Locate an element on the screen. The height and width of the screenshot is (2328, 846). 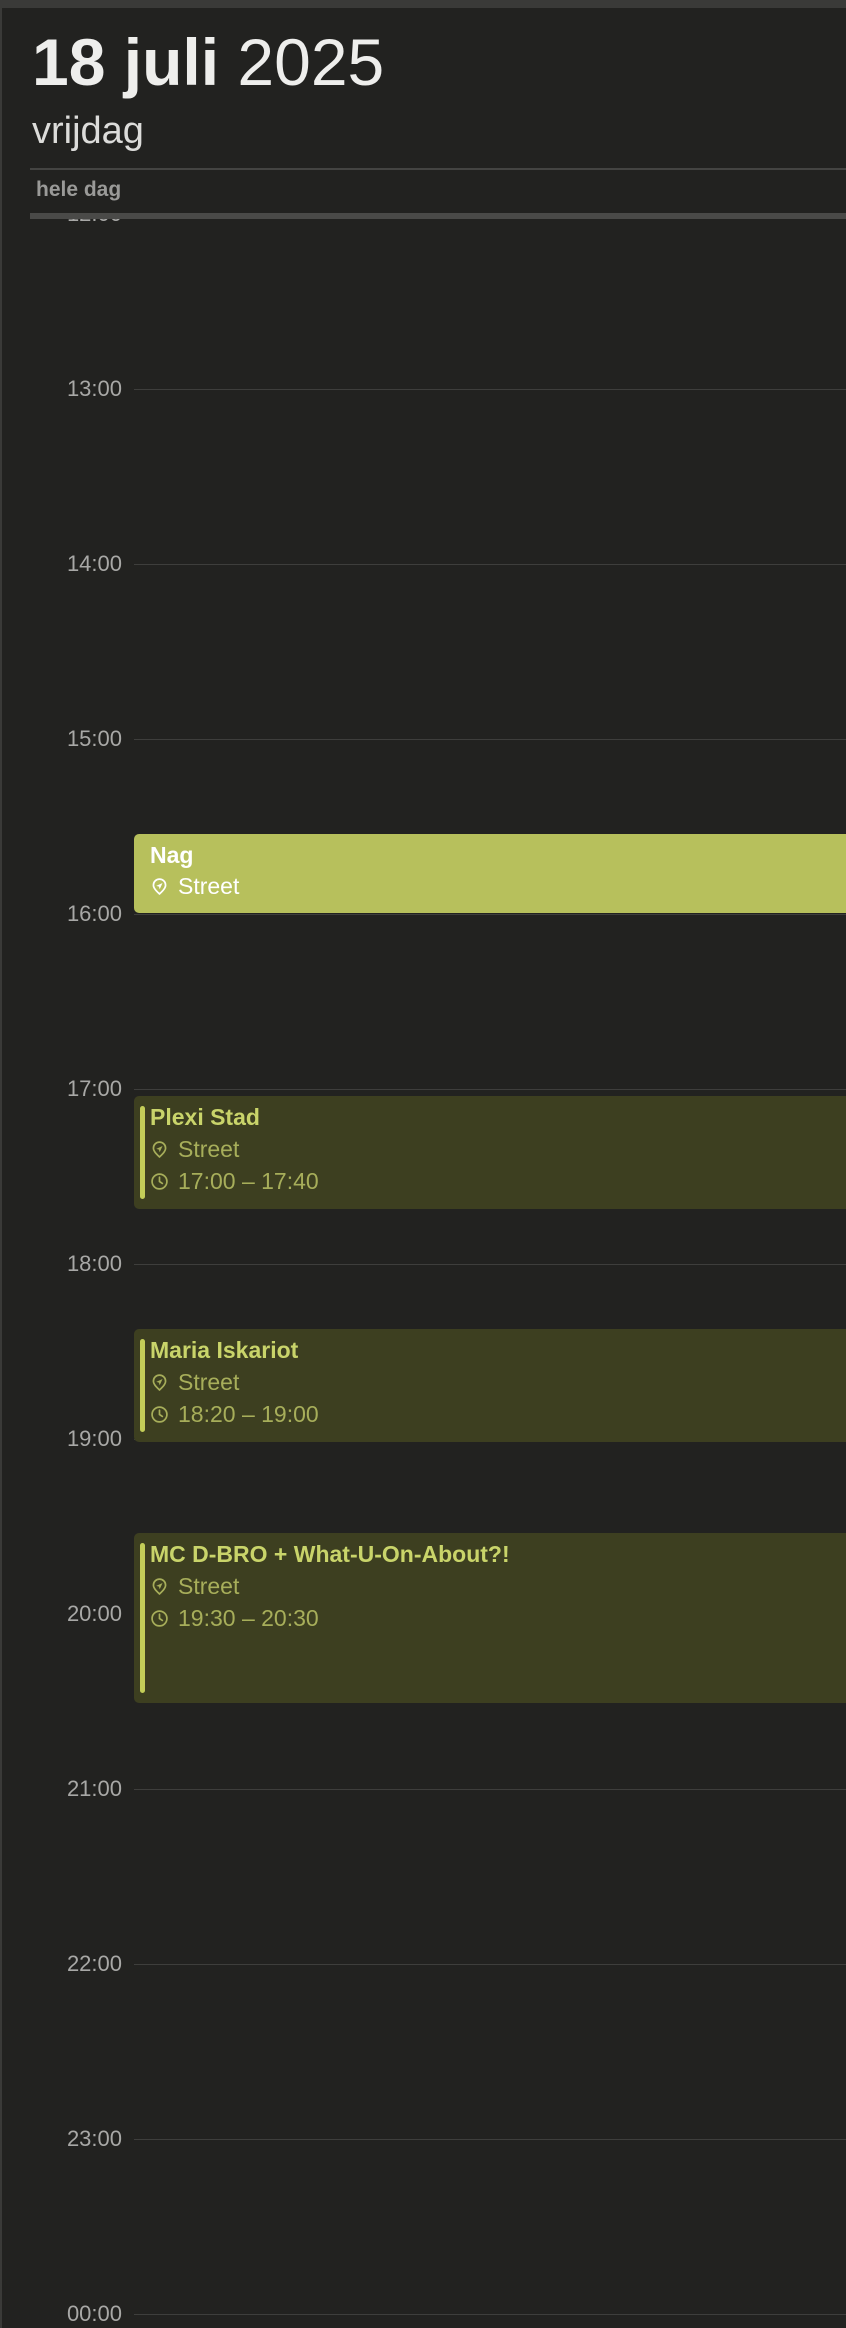
hour-row-15: 15:00 is located at coordinates (423, 739).